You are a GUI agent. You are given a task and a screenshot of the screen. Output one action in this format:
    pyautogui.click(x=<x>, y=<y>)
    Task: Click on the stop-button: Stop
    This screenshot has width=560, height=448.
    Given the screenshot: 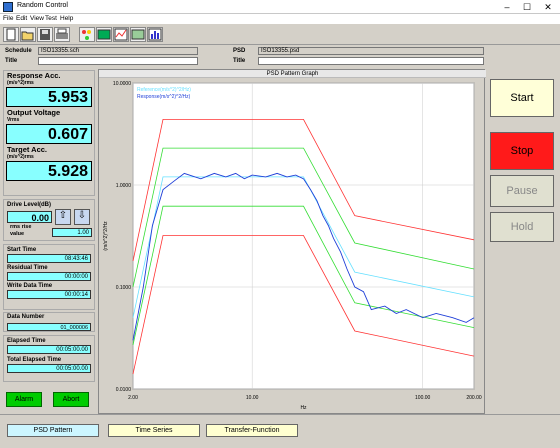 What is the action you would take?
    pyautogui.click(x=522, y=151)
    